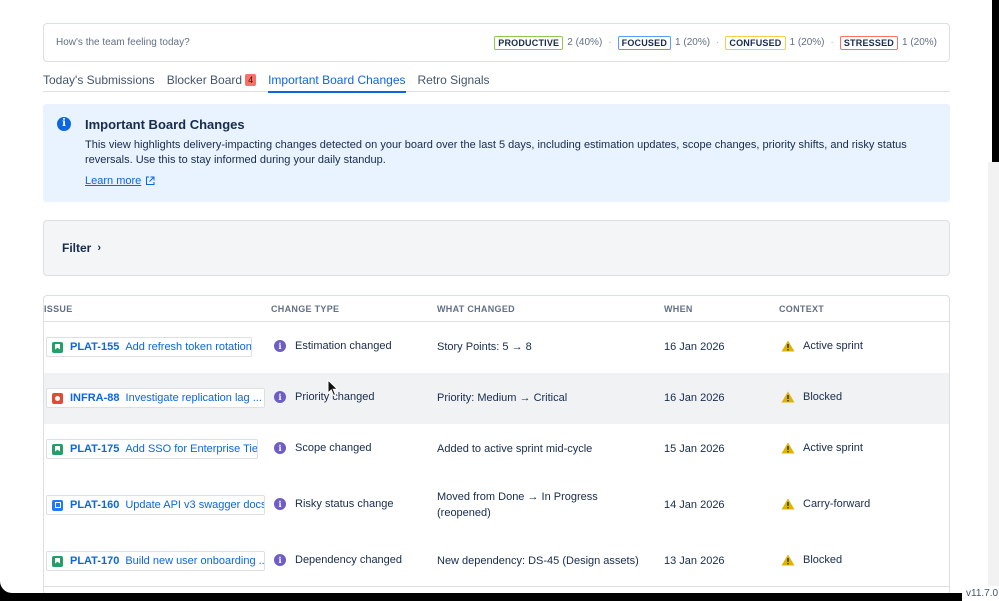 The image size is (999, 601). I want to click on column-header-context: CONTEXT, so click(801, 309).